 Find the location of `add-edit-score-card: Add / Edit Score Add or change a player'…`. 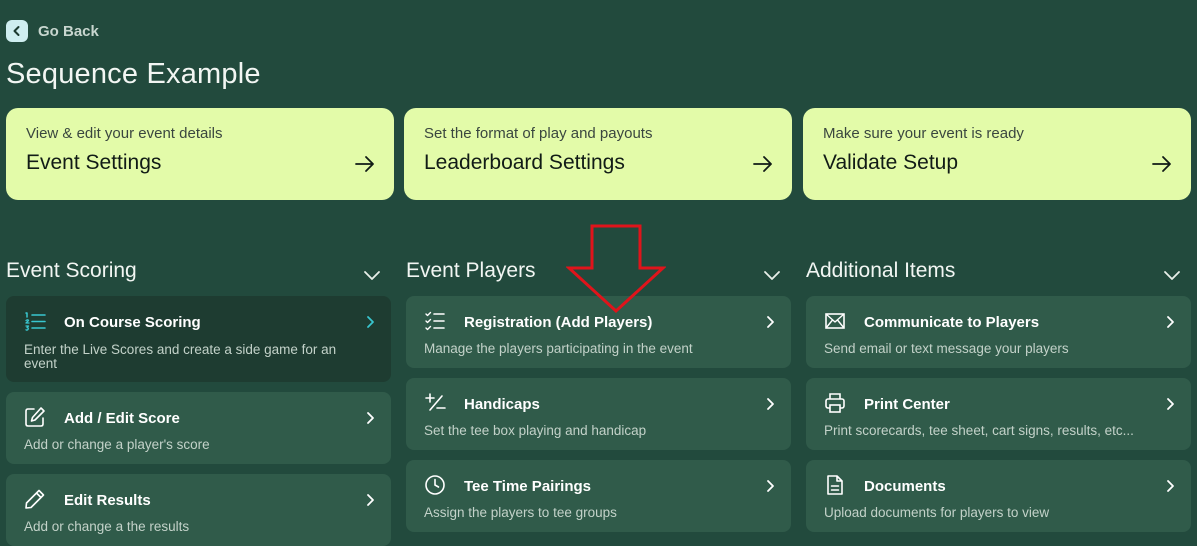

add-edit-score-card: Add / Edit Score Add or change a player'… is located at coordinates (198, 428).